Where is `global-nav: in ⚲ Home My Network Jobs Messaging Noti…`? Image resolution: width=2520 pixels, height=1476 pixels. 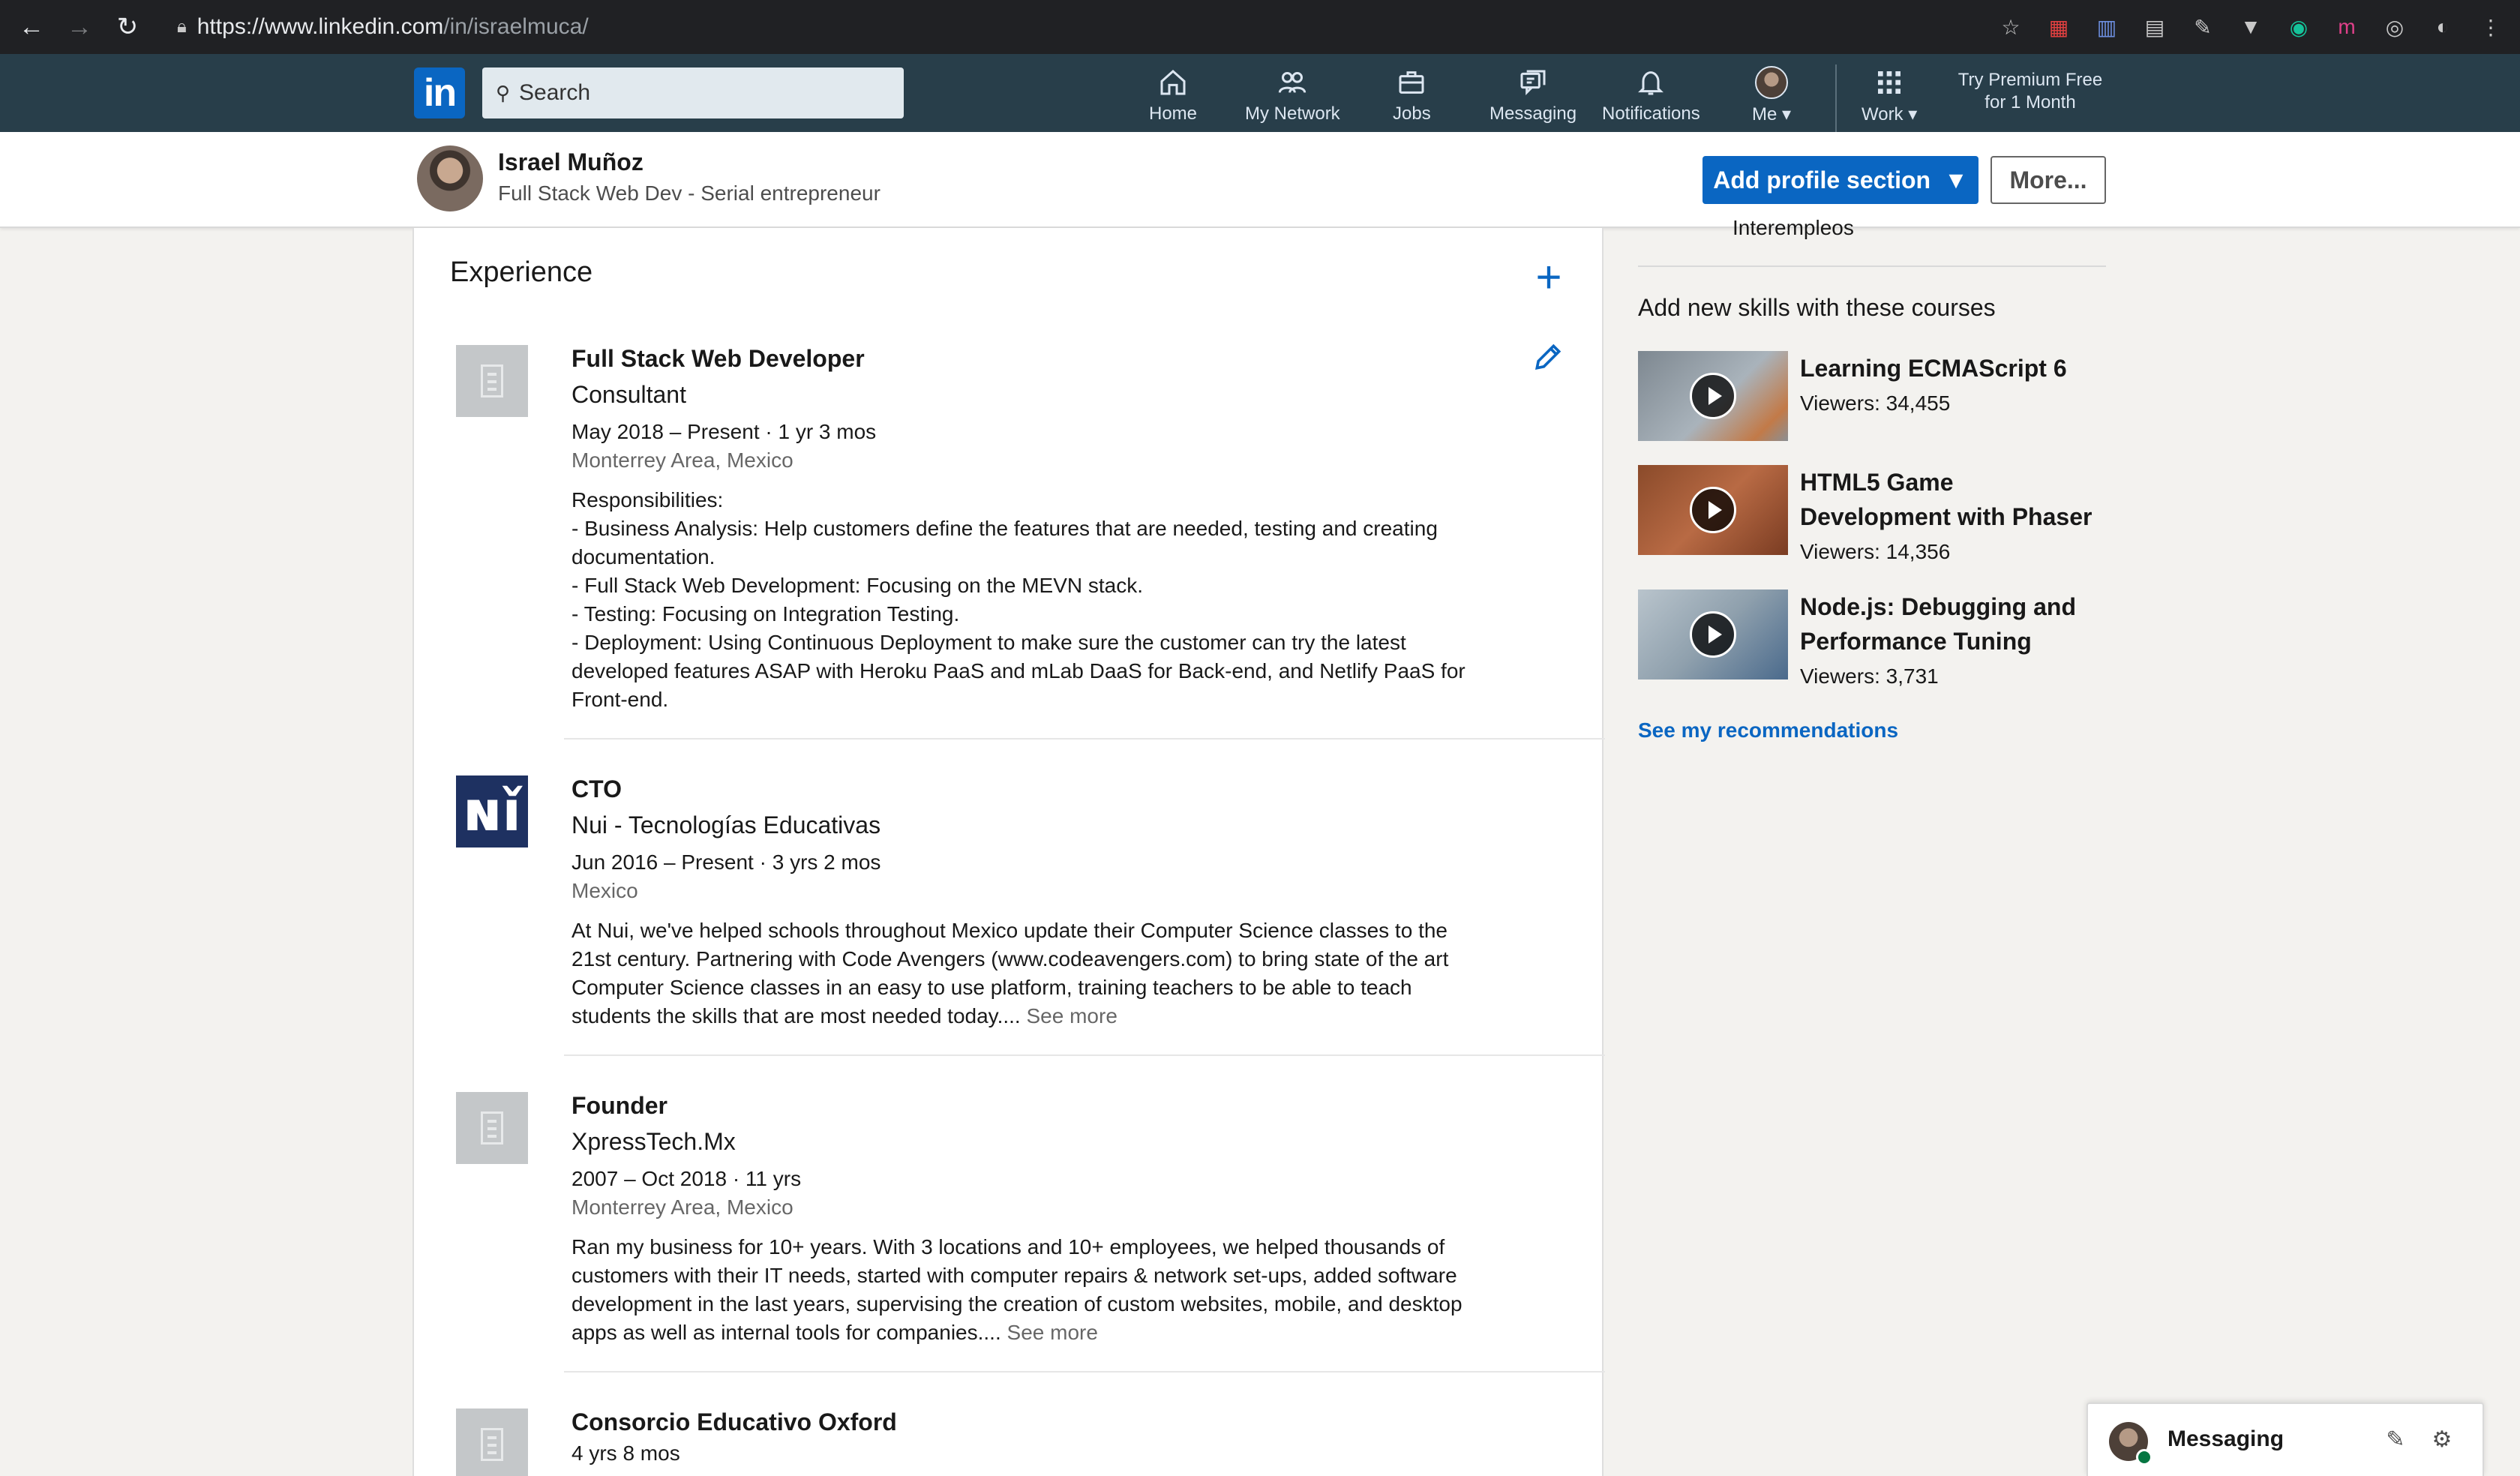 global-nav: in ⚲ Home My Network Jobs Messaging Noti… is located at coordinates (1260, 93).